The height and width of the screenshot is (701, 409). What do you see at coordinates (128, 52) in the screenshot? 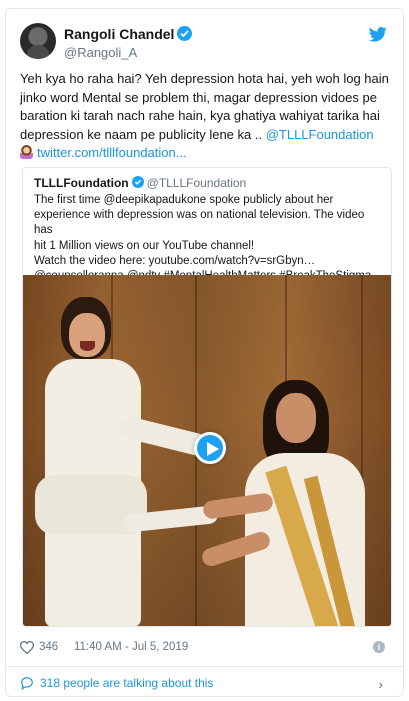
I see `author-handle: @Rangoli_A` at bounding box center [128, 52].